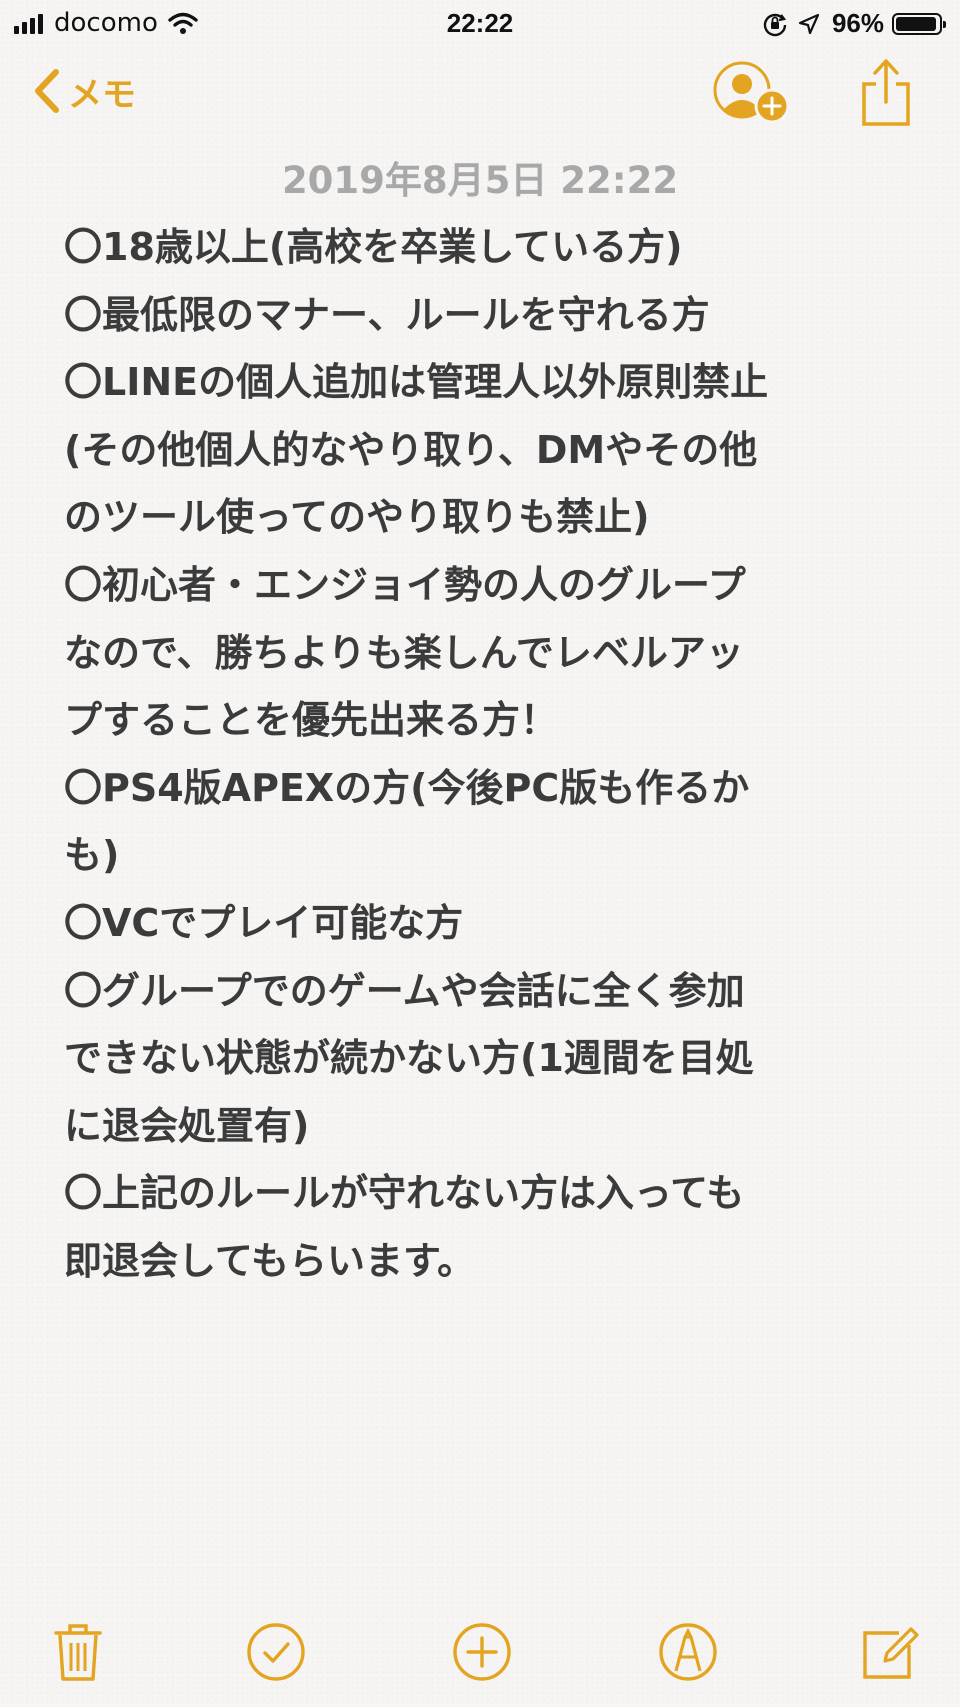 The image size is (960, 1707). I want to click on delete-button, so click(78, 1652).